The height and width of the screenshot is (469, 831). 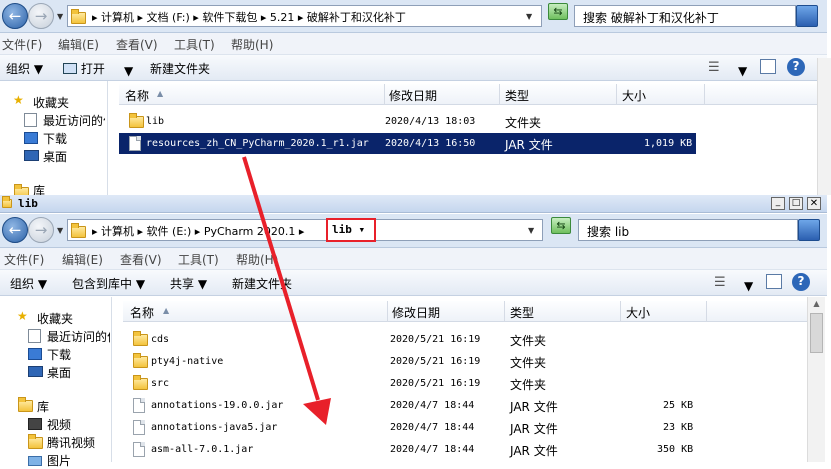 I want to click on annotation-arrow-head, so click(x=317, y=411).